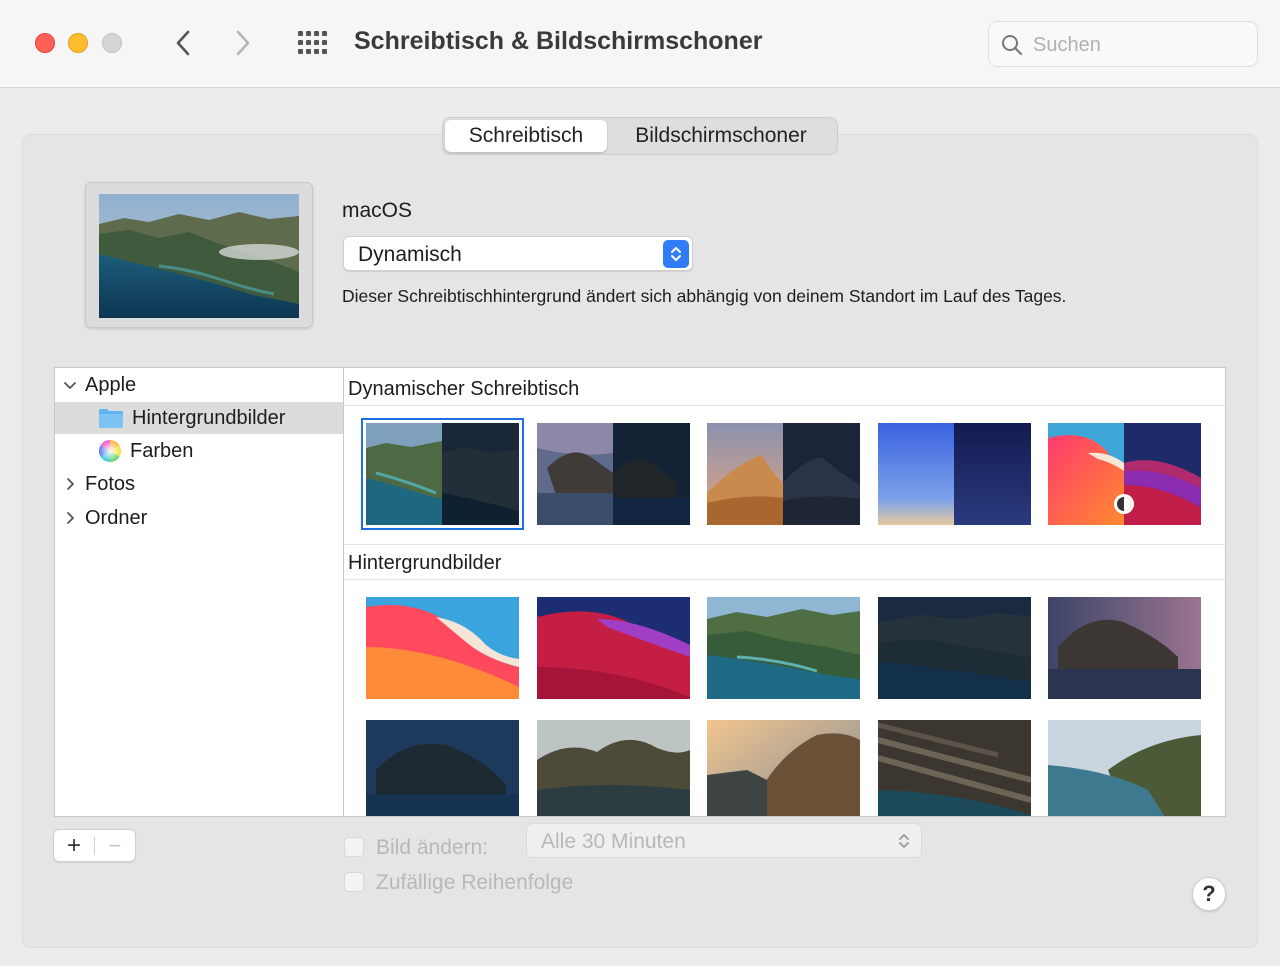 This screenshot has width=1280, height=966. What do you see at coordinates (1124, 768) in the screenshot?
I see `wallpaper-thumbnail-catalina-coast` at bounding box center [1124, 768].